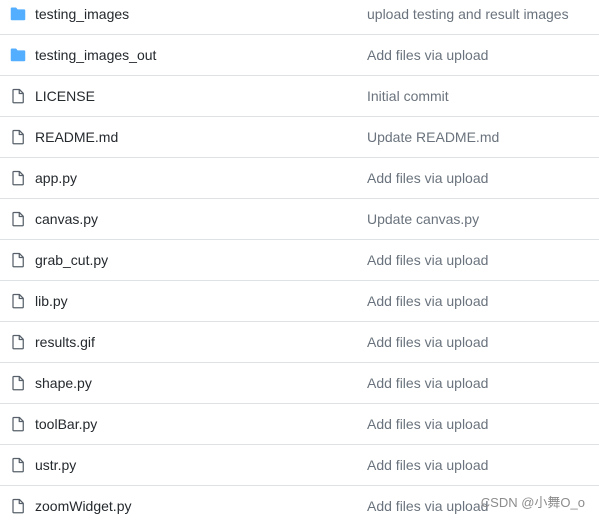  What do you see at coordinates (299, 178) in the screenshot?
I see `file-row-app-py: app.py Add files via upload` at bounding box center [299, 178].